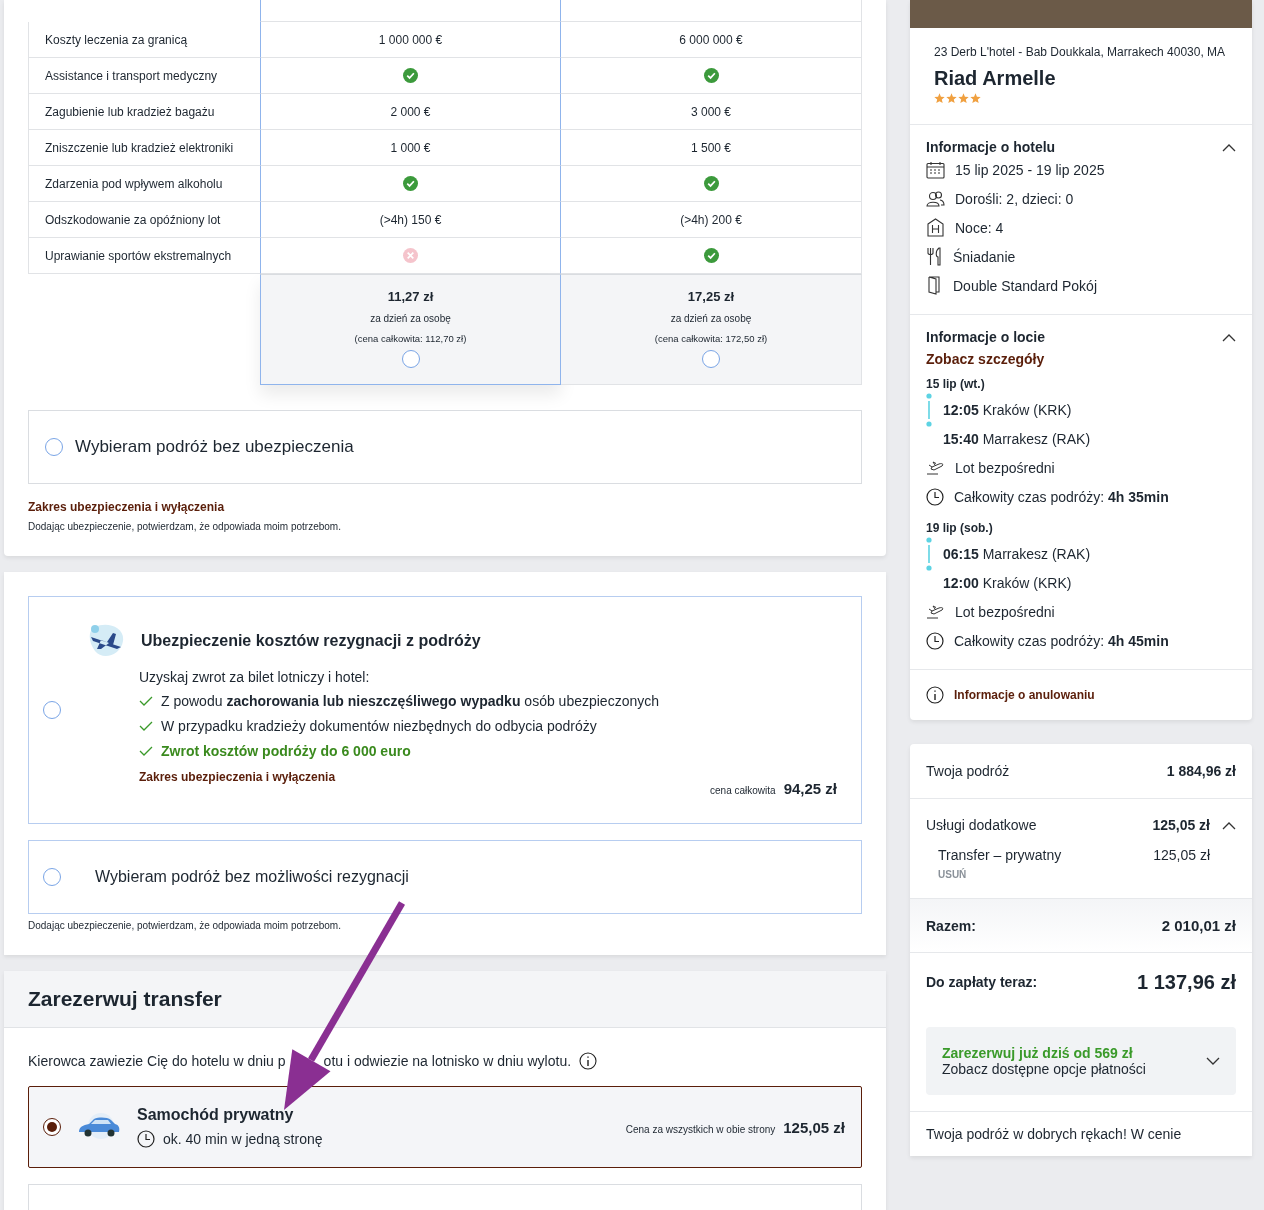  What do you see at coordinates (1181, 825) in the screenshot?
I see `summary-value: 125,05 zł` at bounding box center [1181, 825].